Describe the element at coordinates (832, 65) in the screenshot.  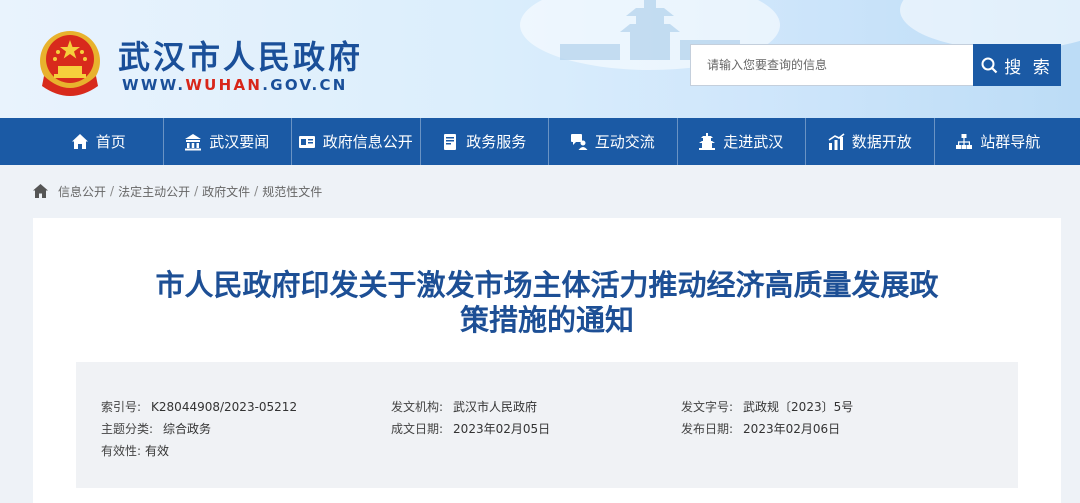
I see `search-input: 请输入您要查询的信息` at that location.